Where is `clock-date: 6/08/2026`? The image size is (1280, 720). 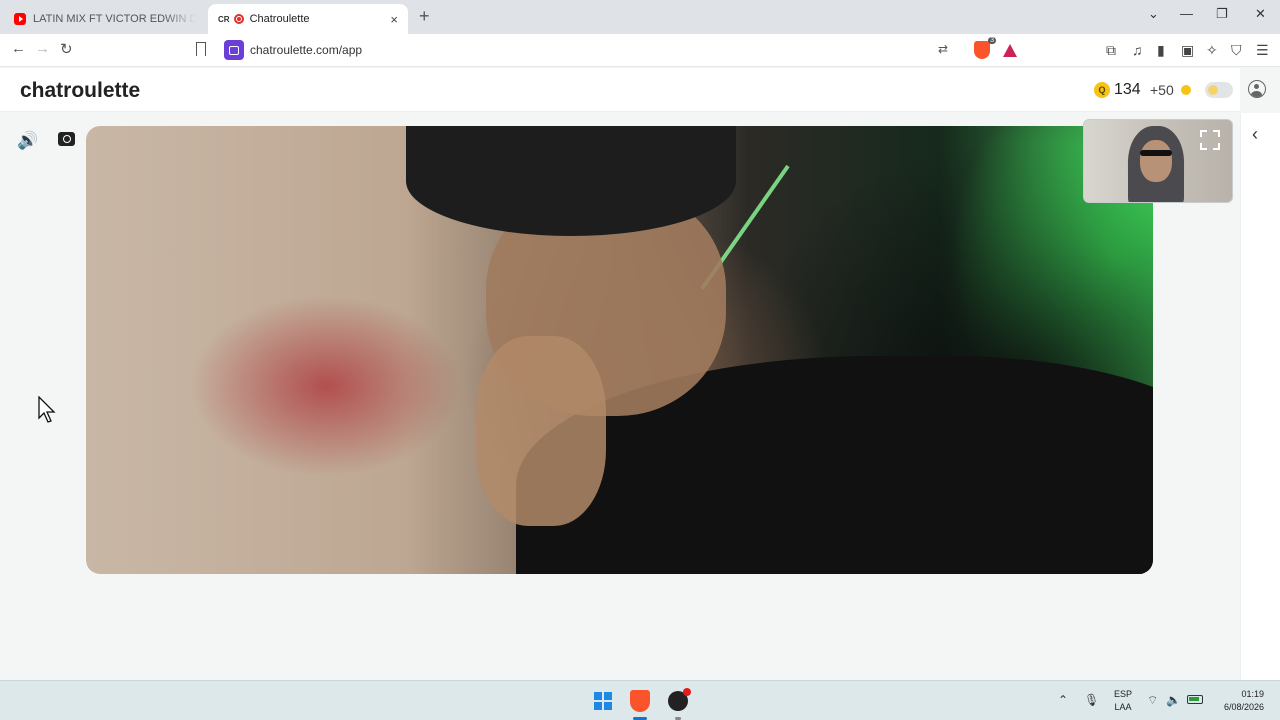
clock-date: 6/08/2026 is located at coordinates (1243, 707).